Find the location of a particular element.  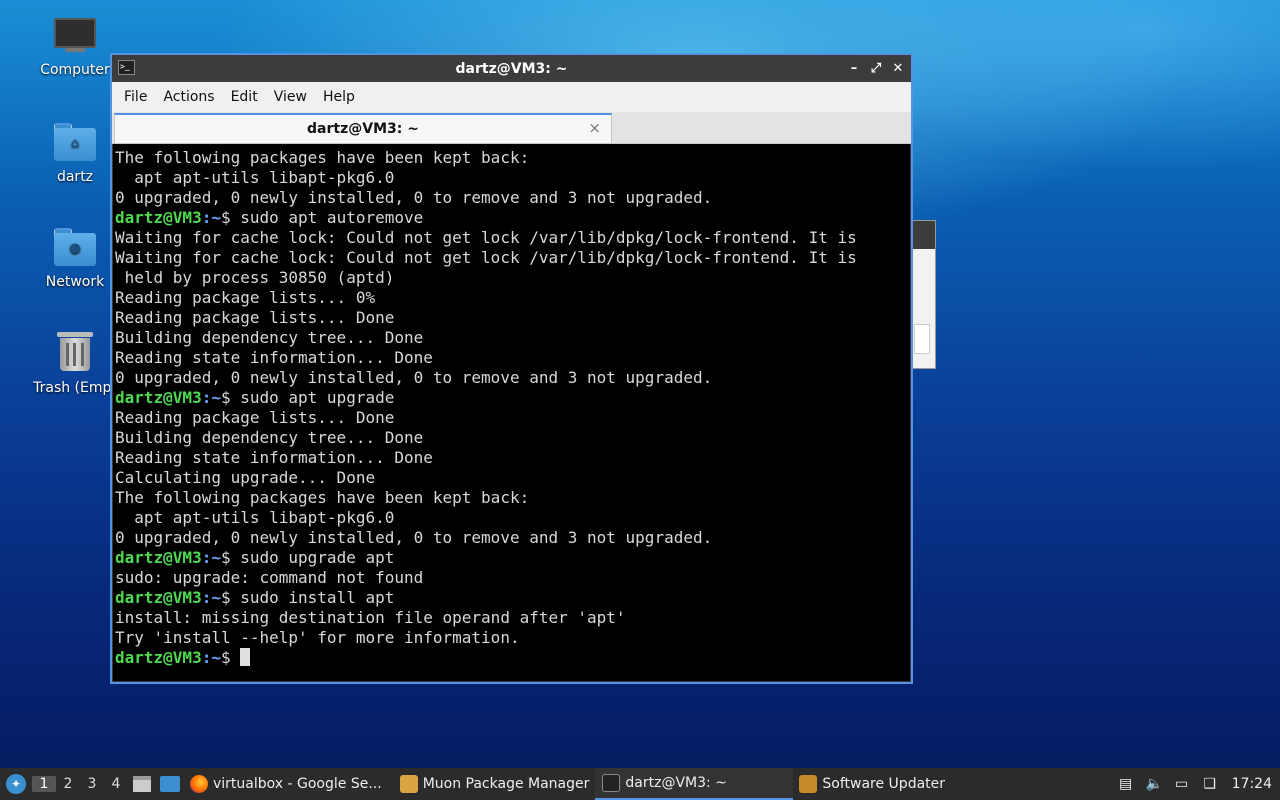

command-text: sudo upgrade apt is located at coordinates (317, 557).